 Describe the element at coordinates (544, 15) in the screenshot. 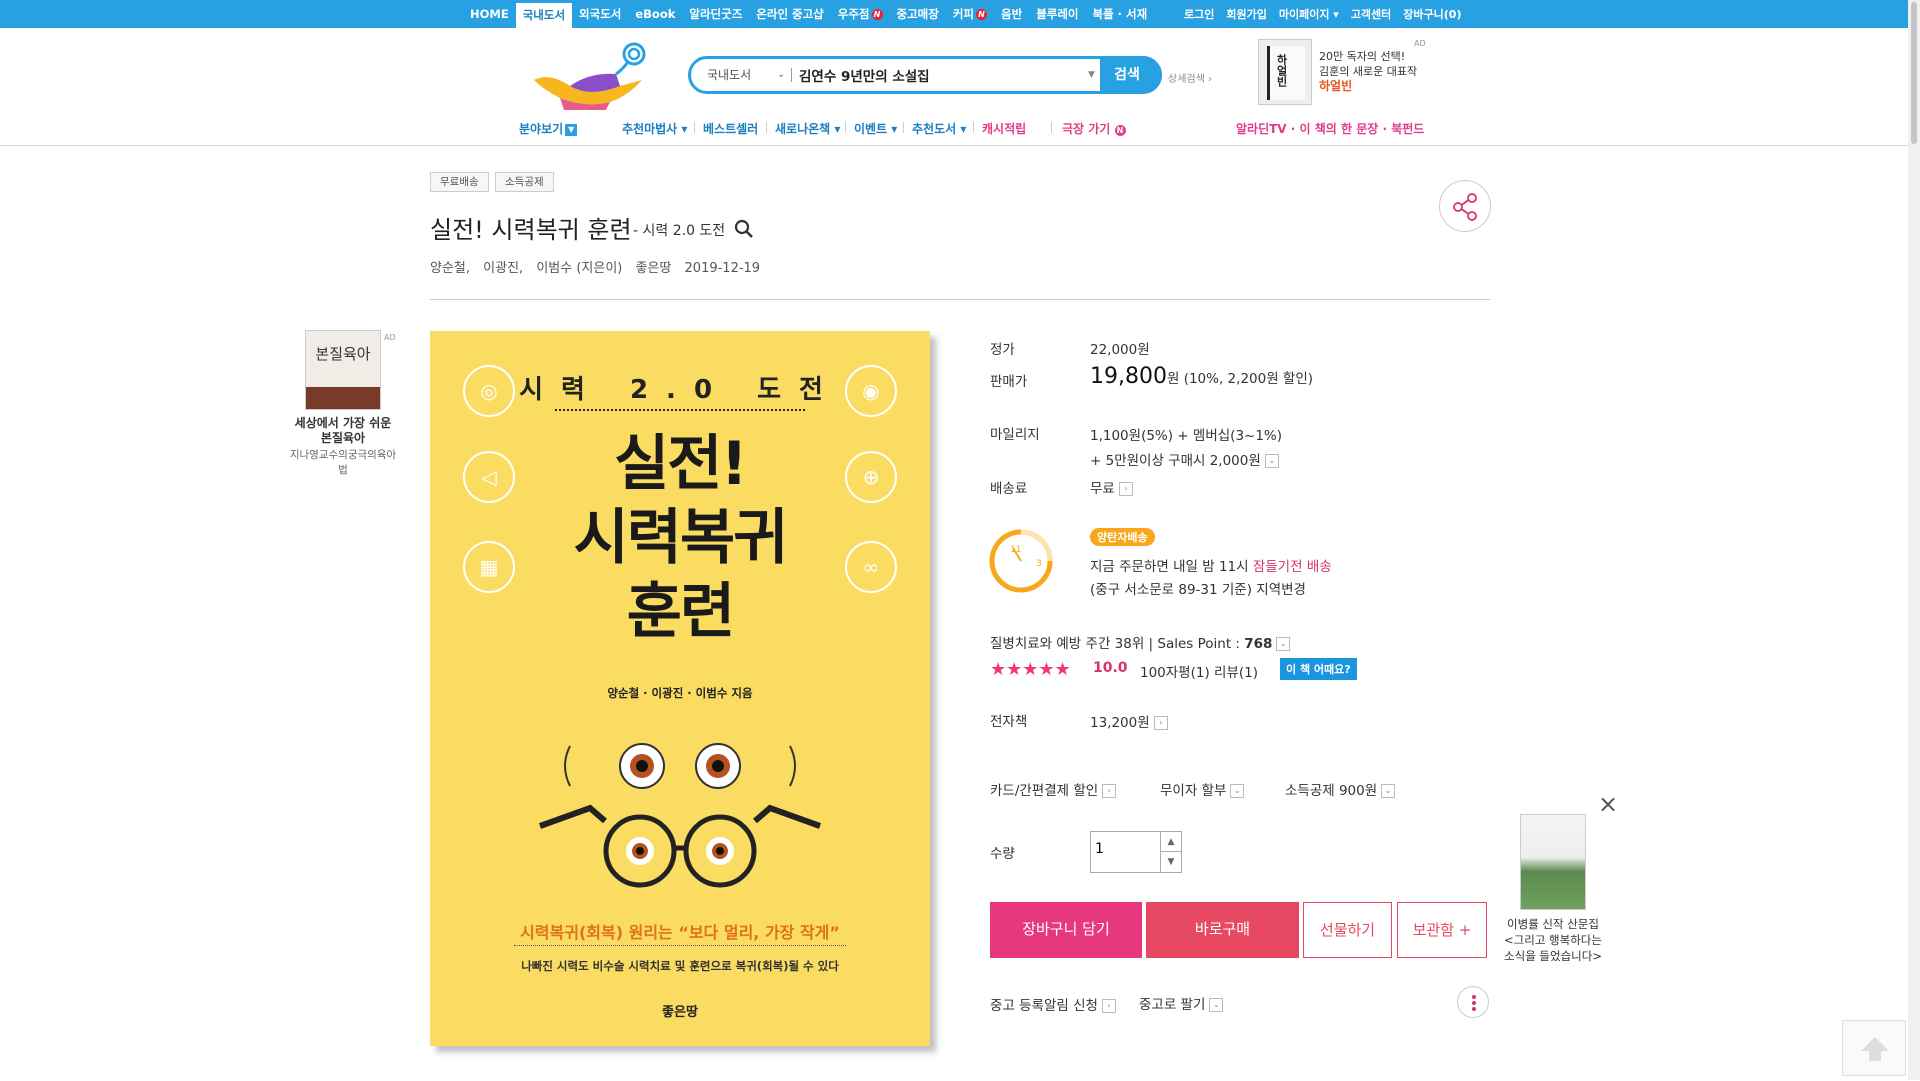

I see `nav-domestic-books: 국내도서` at that location.